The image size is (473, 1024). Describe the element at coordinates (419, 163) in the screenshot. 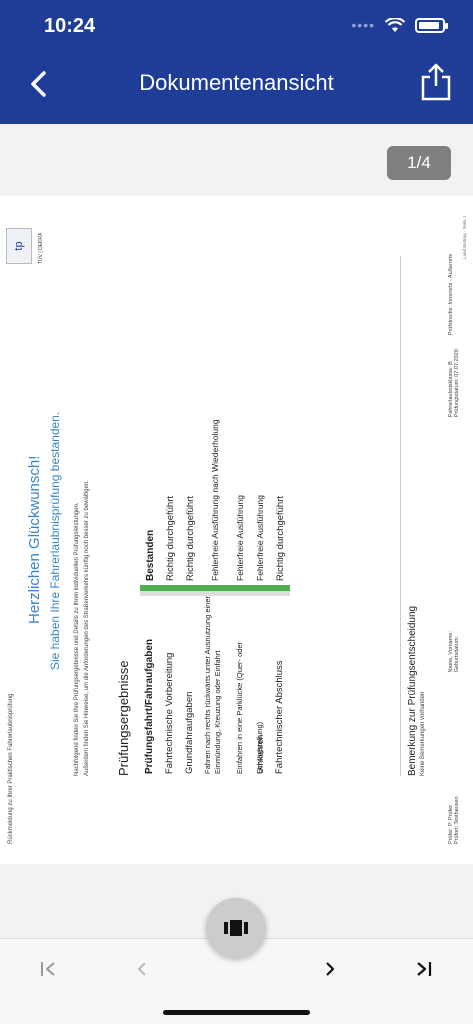

I see `page-indicator: 1/4` at that location.